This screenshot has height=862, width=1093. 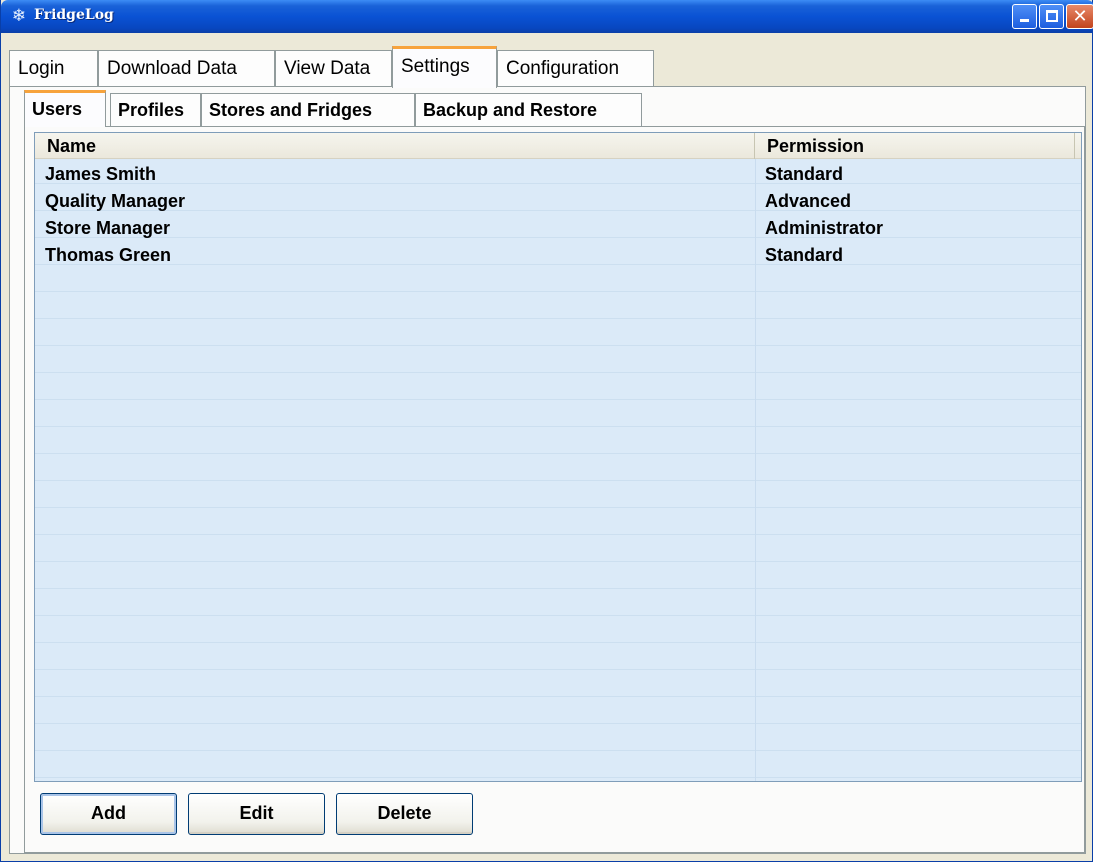 I want to click on tab-strip-baseline, so click(x=547, y=86).